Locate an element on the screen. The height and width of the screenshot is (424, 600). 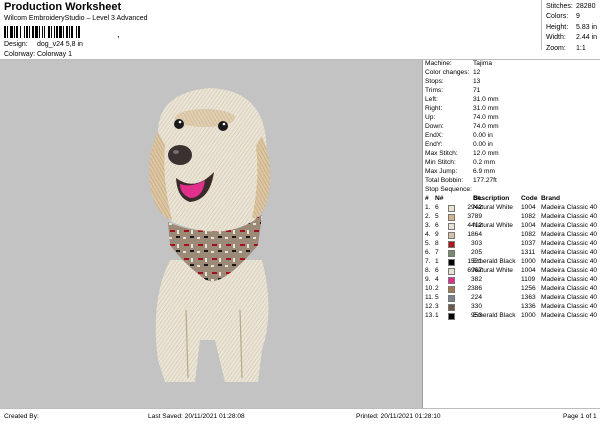
stitch-count: 2386 is located at coordinates (474, 288).